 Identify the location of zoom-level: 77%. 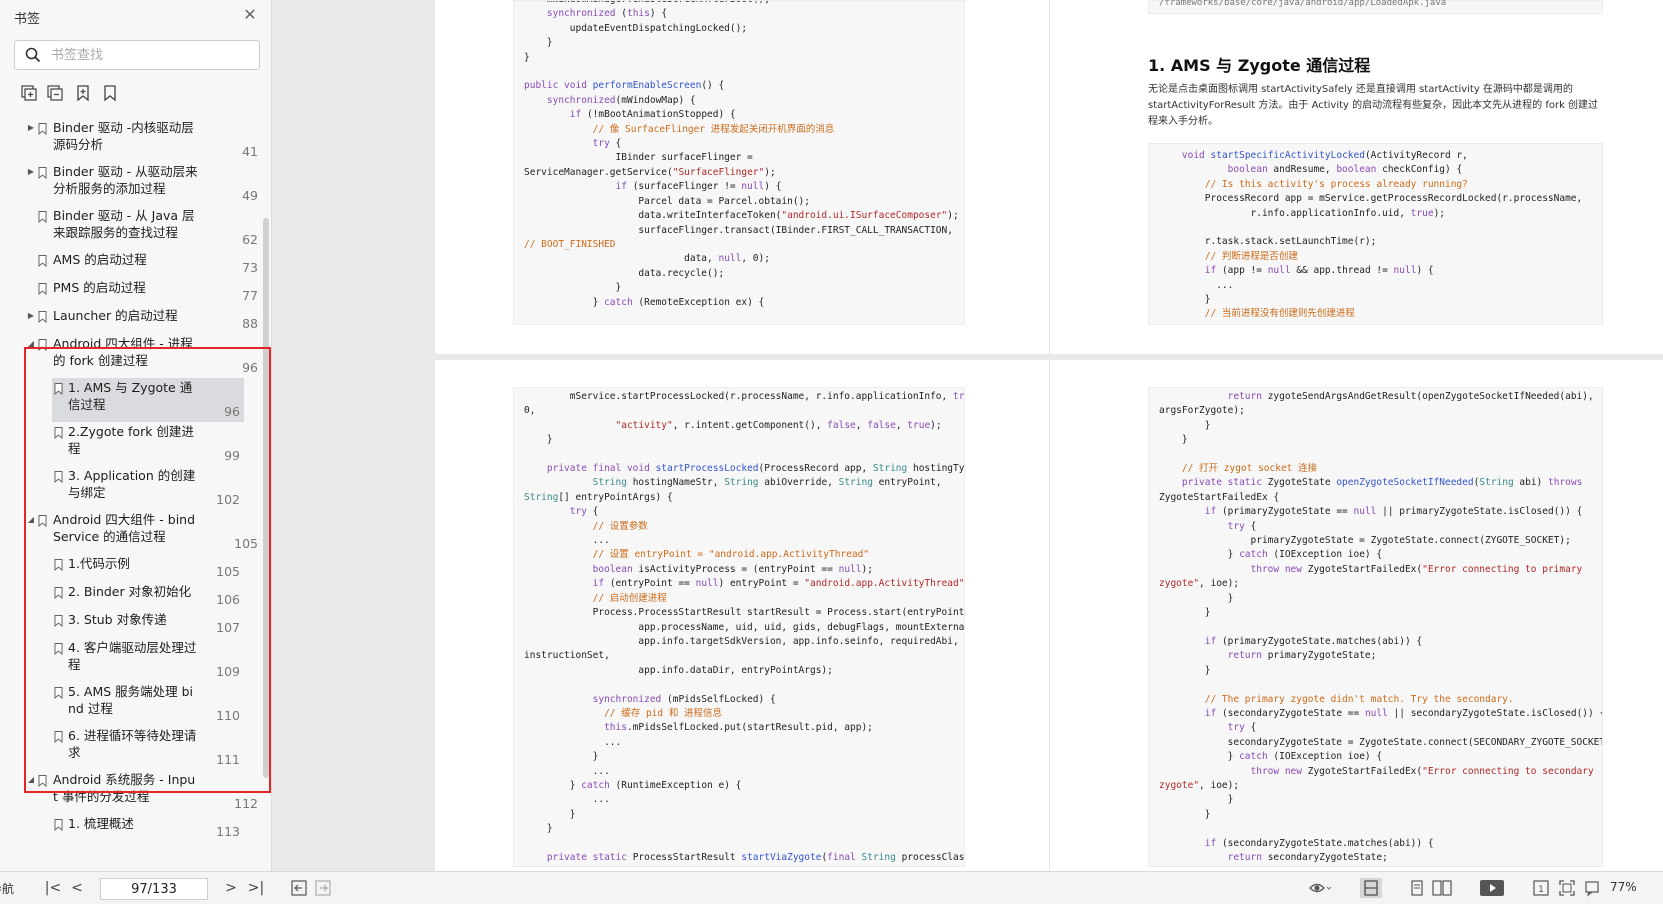
(1623, 887).